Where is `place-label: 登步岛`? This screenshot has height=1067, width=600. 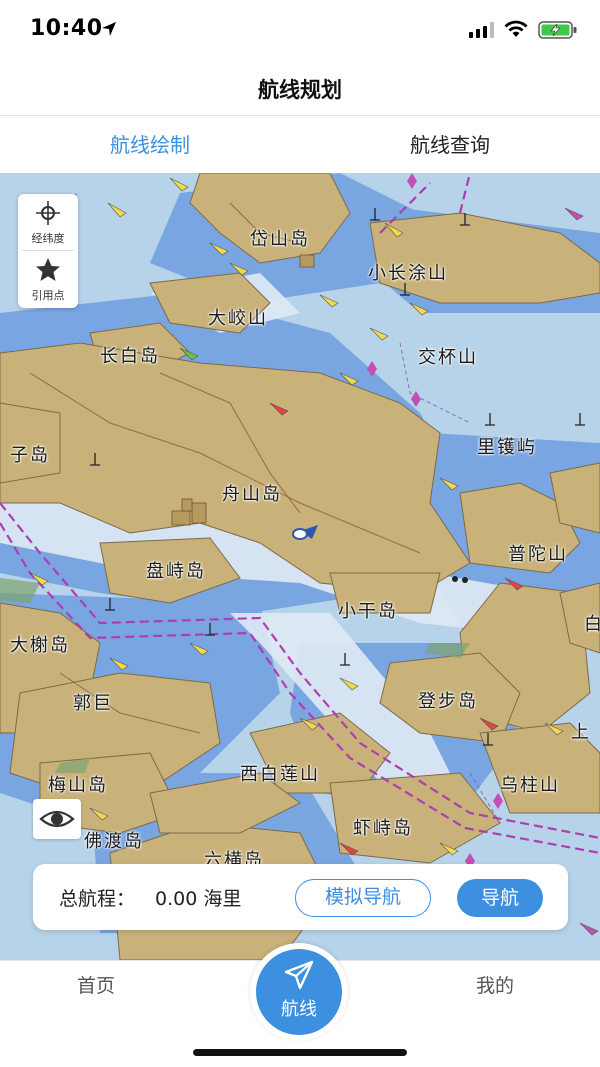
place-label: 登步岛 is located at coordinates (448, 701).